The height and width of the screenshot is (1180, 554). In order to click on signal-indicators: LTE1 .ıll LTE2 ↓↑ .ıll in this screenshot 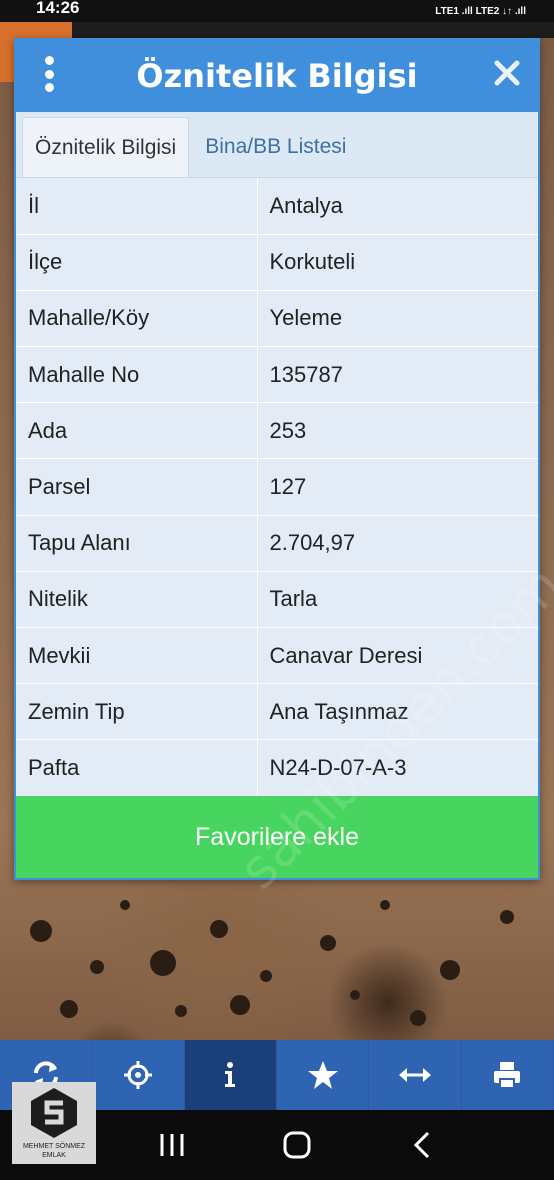, I will do `click(480, 11)`.